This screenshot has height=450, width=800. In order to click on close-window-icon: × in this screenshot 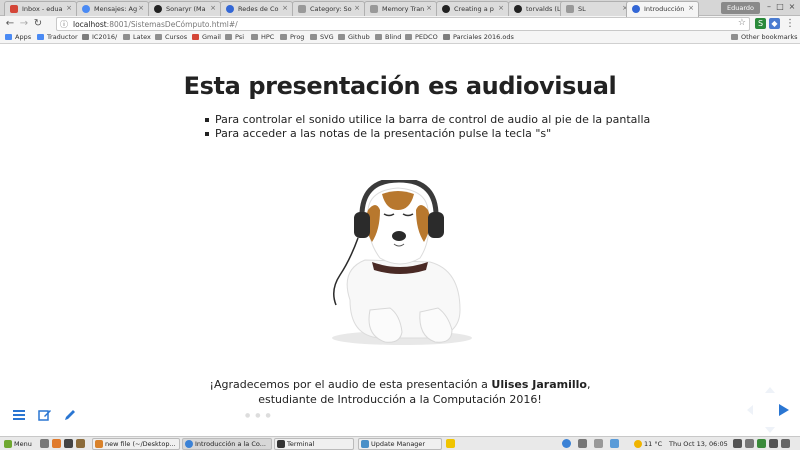, I will do `click(792, 6)`.